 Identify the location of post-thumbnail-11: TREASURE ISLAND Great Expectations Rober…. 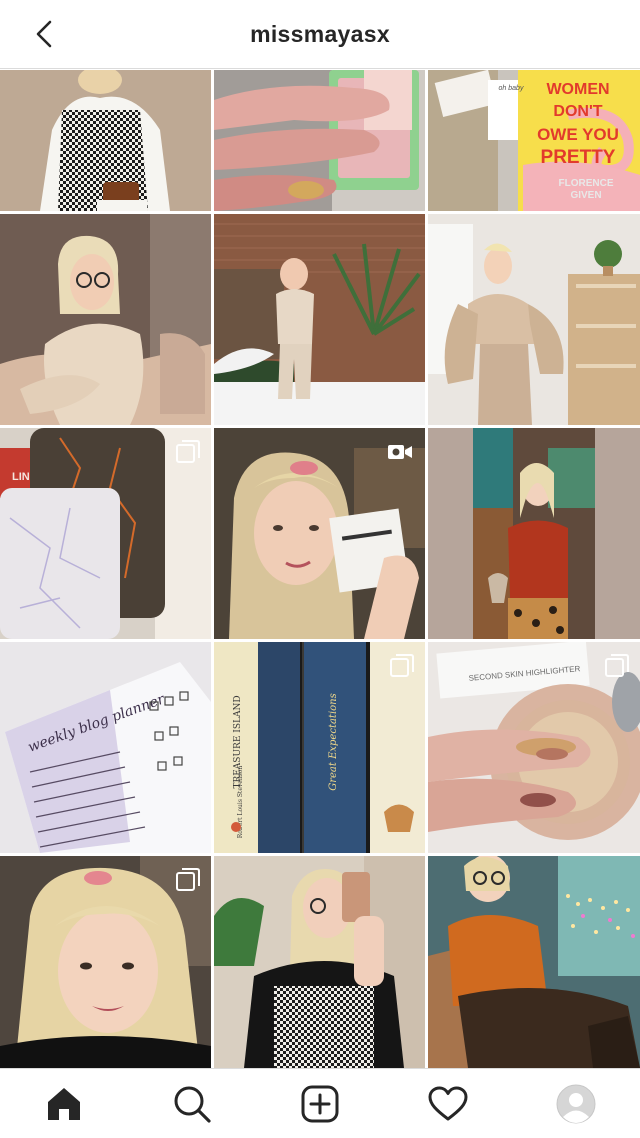
(319, 747).